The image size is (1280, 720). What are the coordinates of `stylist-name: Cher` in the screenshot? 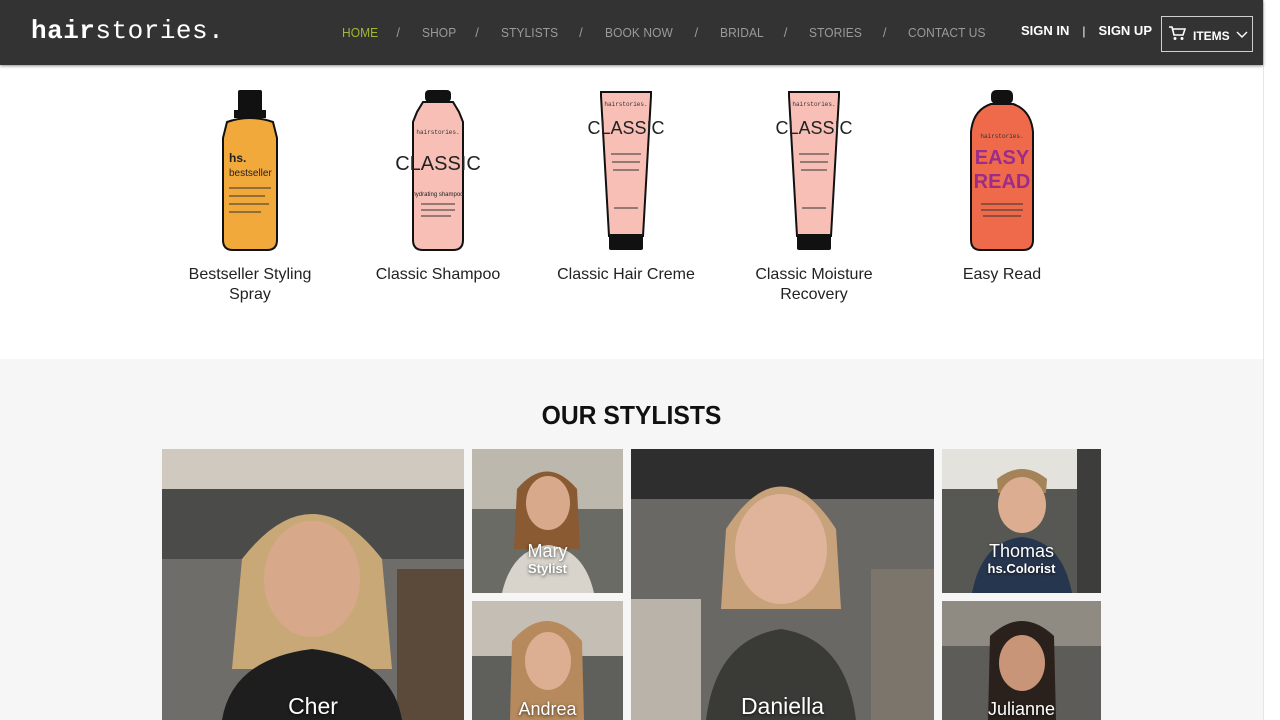 It's located at (313, 706).